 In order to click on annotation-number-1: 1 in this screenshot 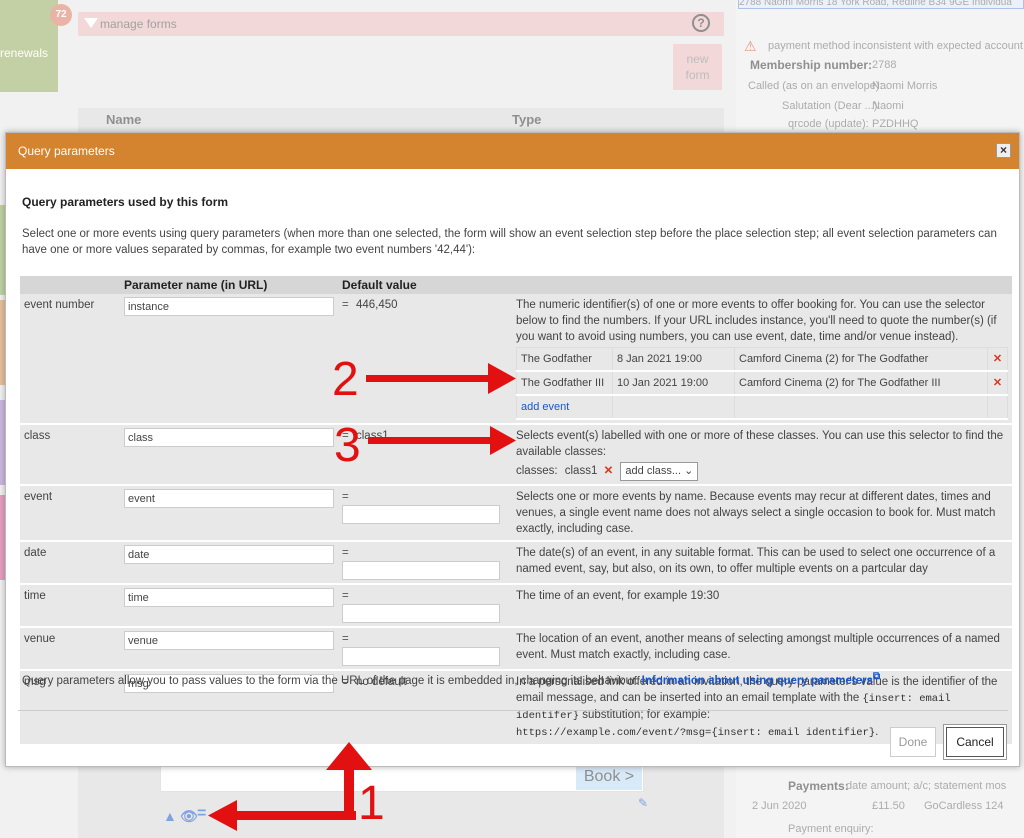, I will do `click(371, 803)`.